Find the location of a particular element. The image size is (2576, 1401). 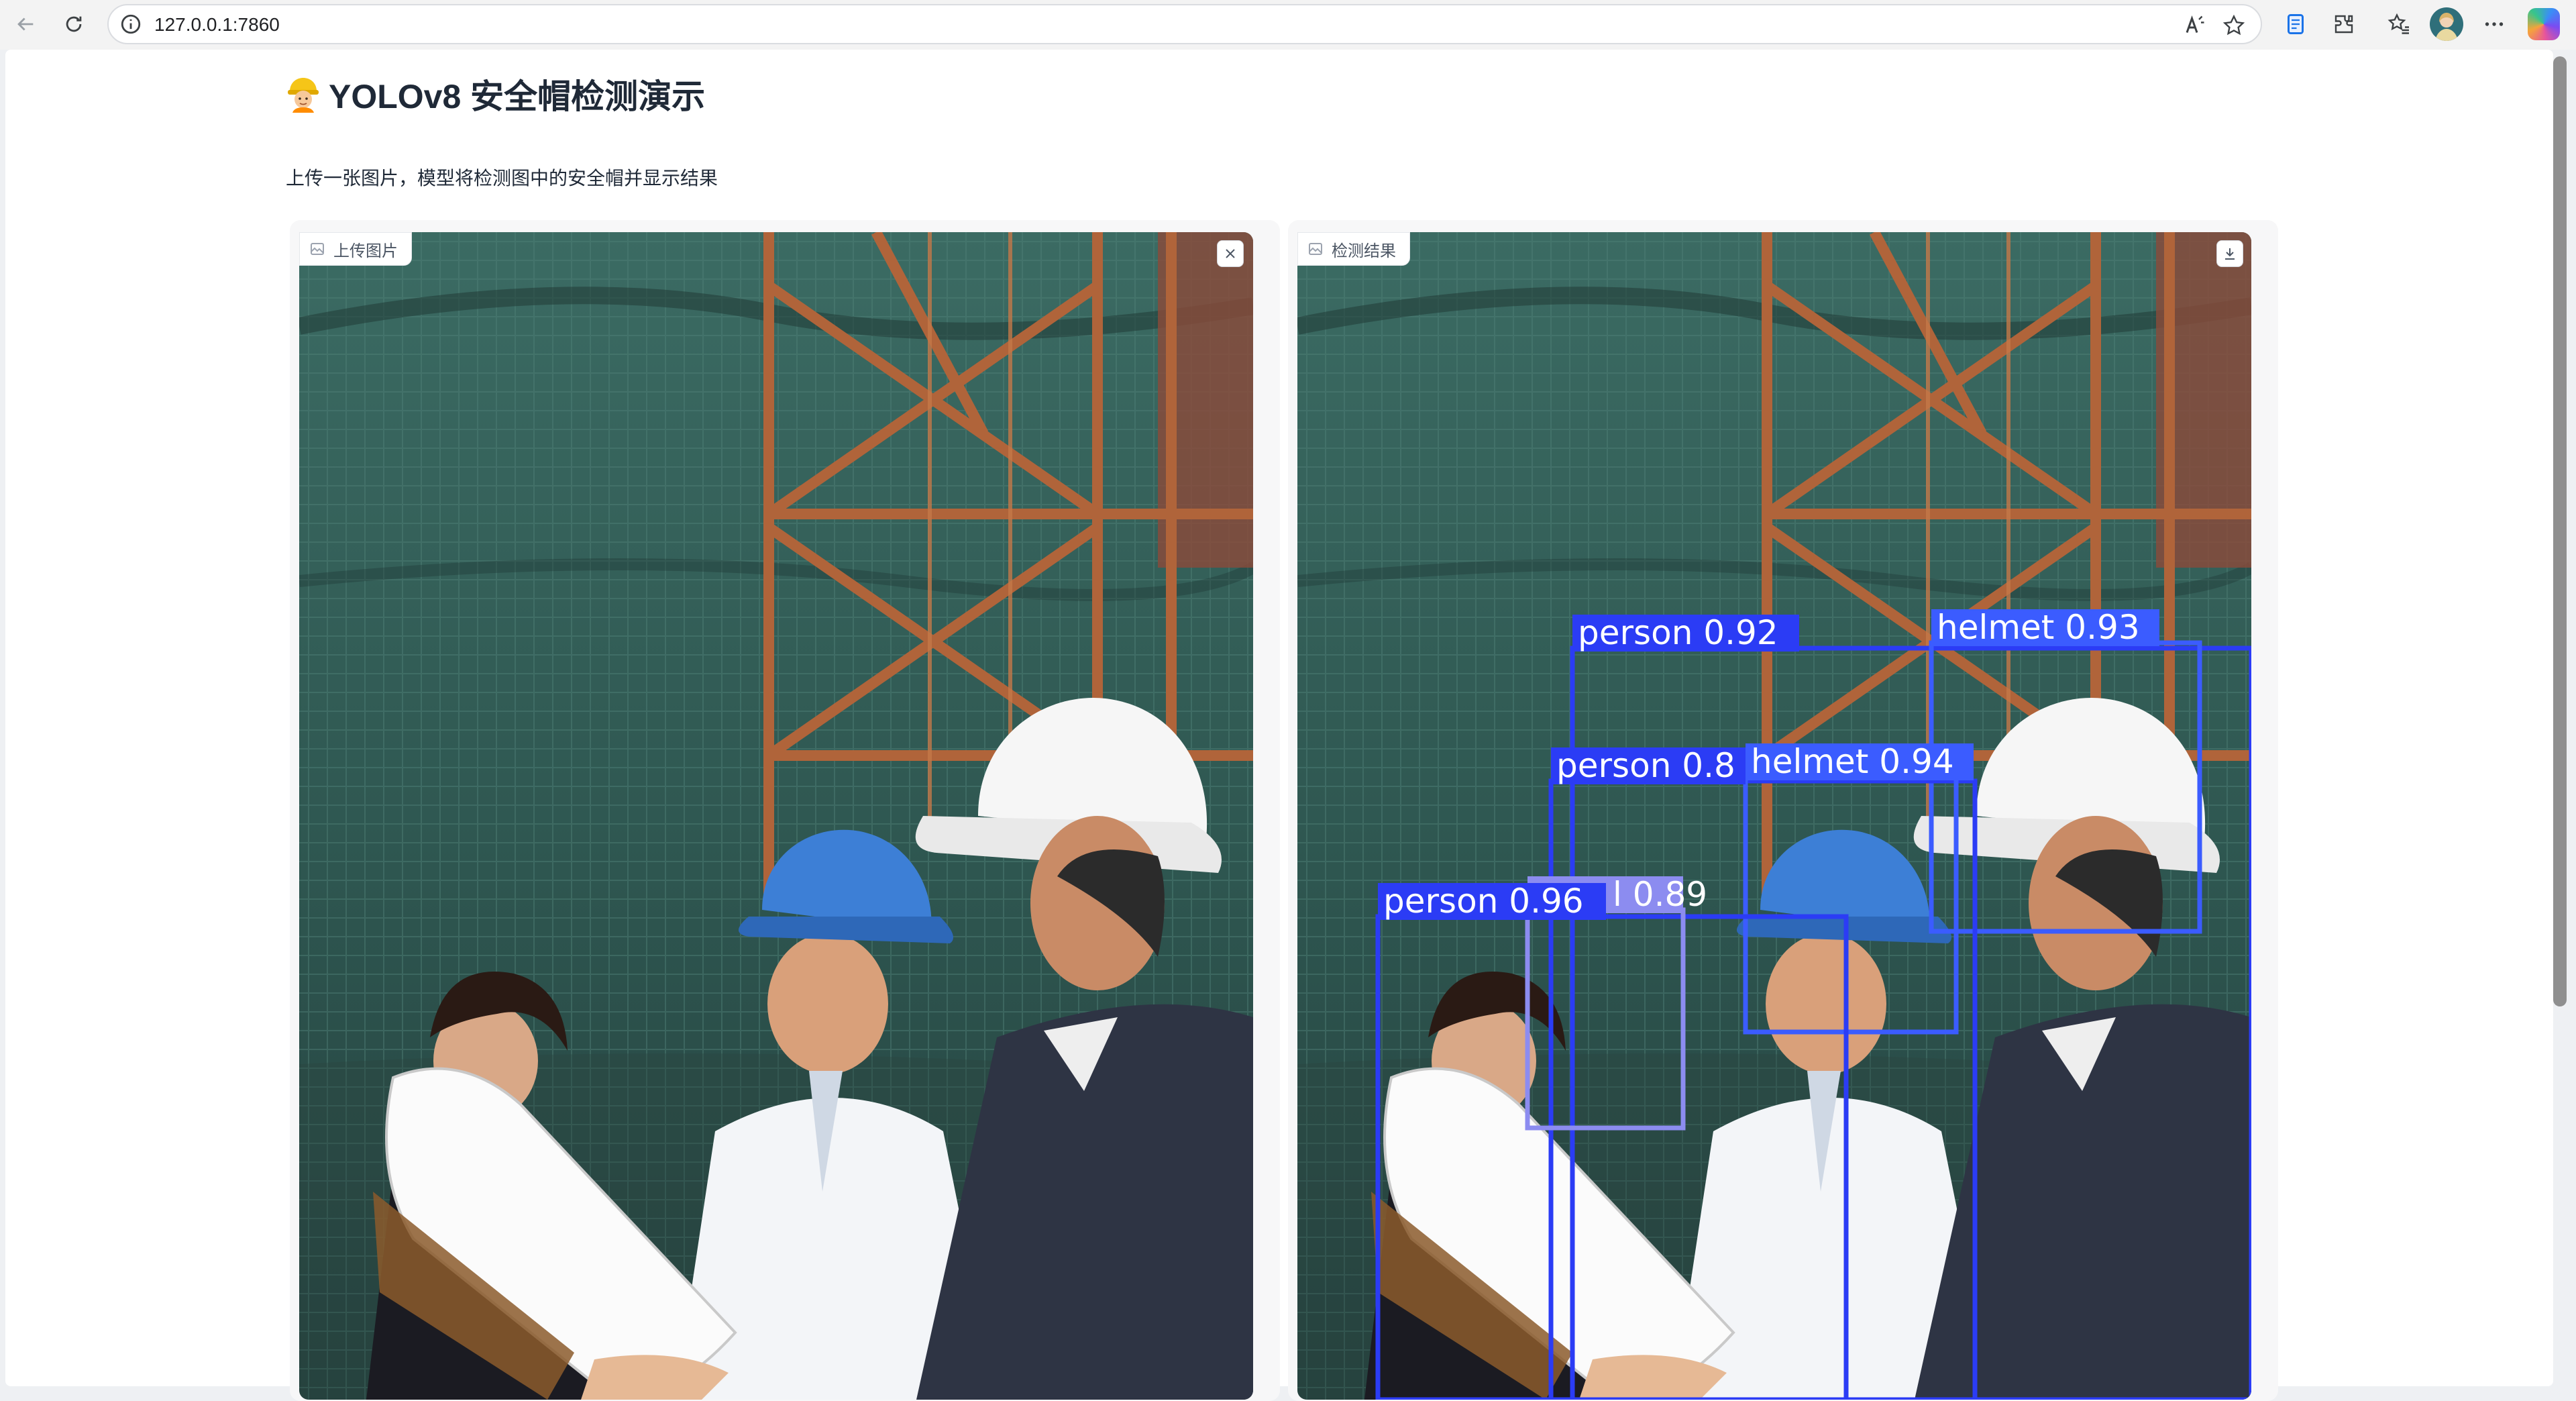

detection-label: person 0.92 is located at coordinates (1678, 632).